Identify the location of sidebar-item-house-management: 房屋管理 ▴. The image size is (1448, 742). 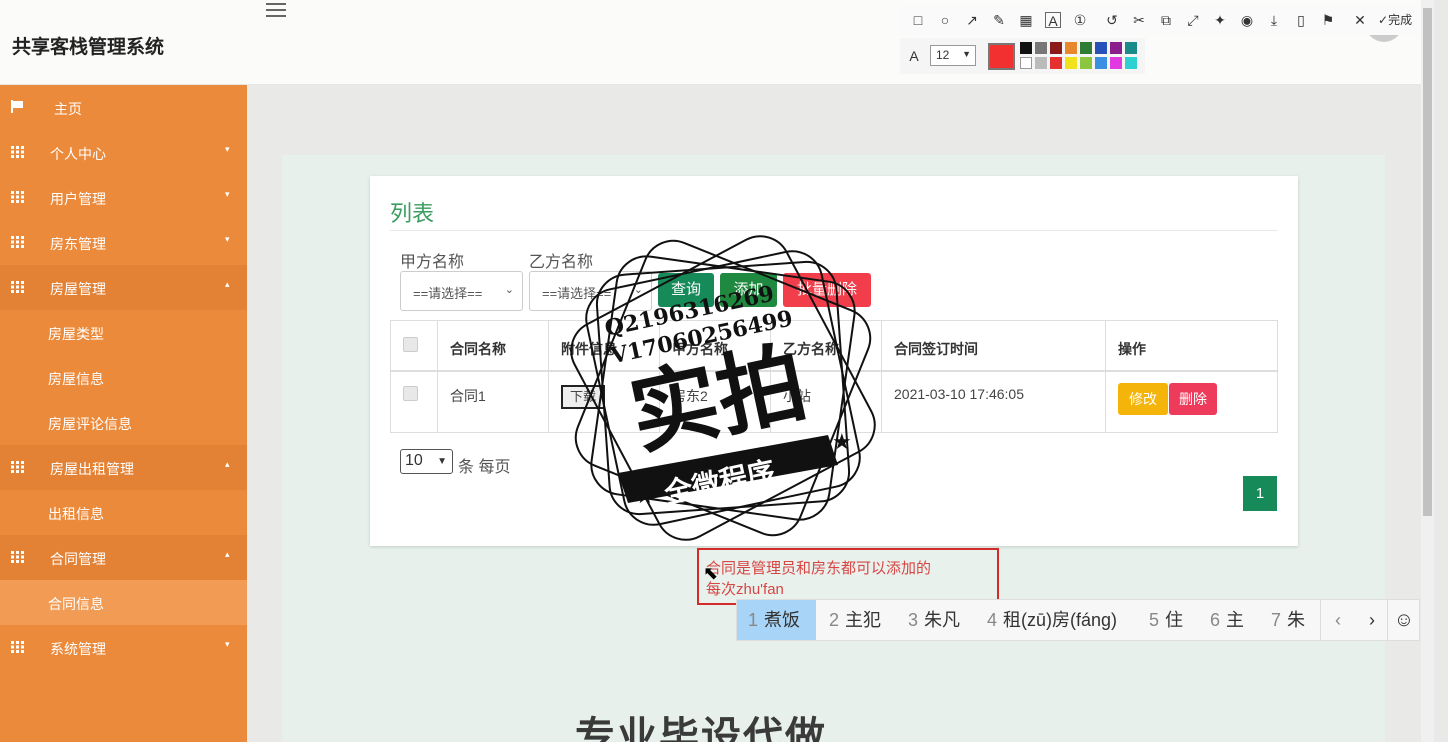
(123, 287).